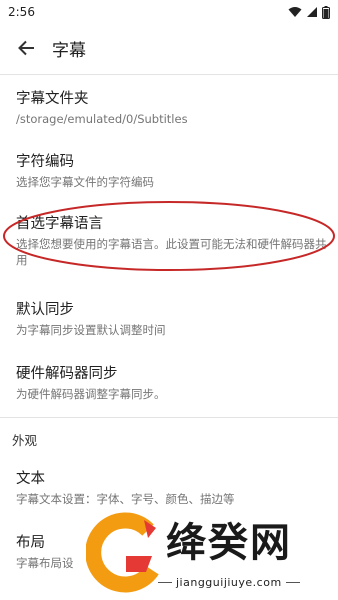  I want to click on watermark-brand: 绛癸网, so click(229, 543).